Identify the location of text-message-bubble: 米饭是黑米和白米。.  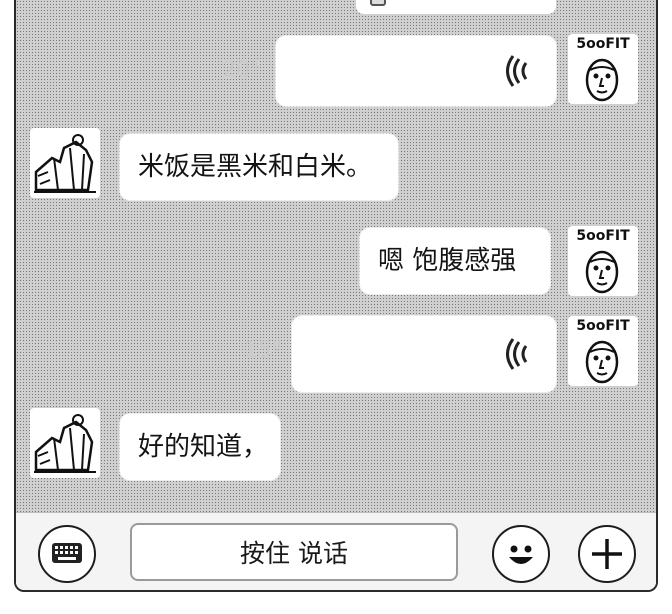
(259, 167).